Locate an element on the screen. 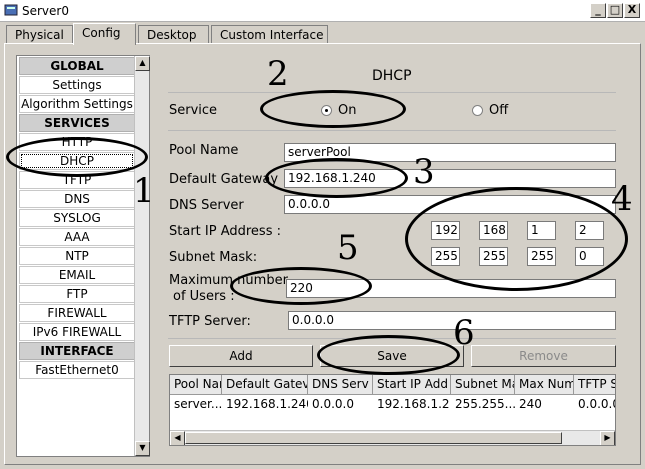 This screenshot has width=645, height=469. table-cell: 192.168.1.2 is located at coordinates (412, 405).